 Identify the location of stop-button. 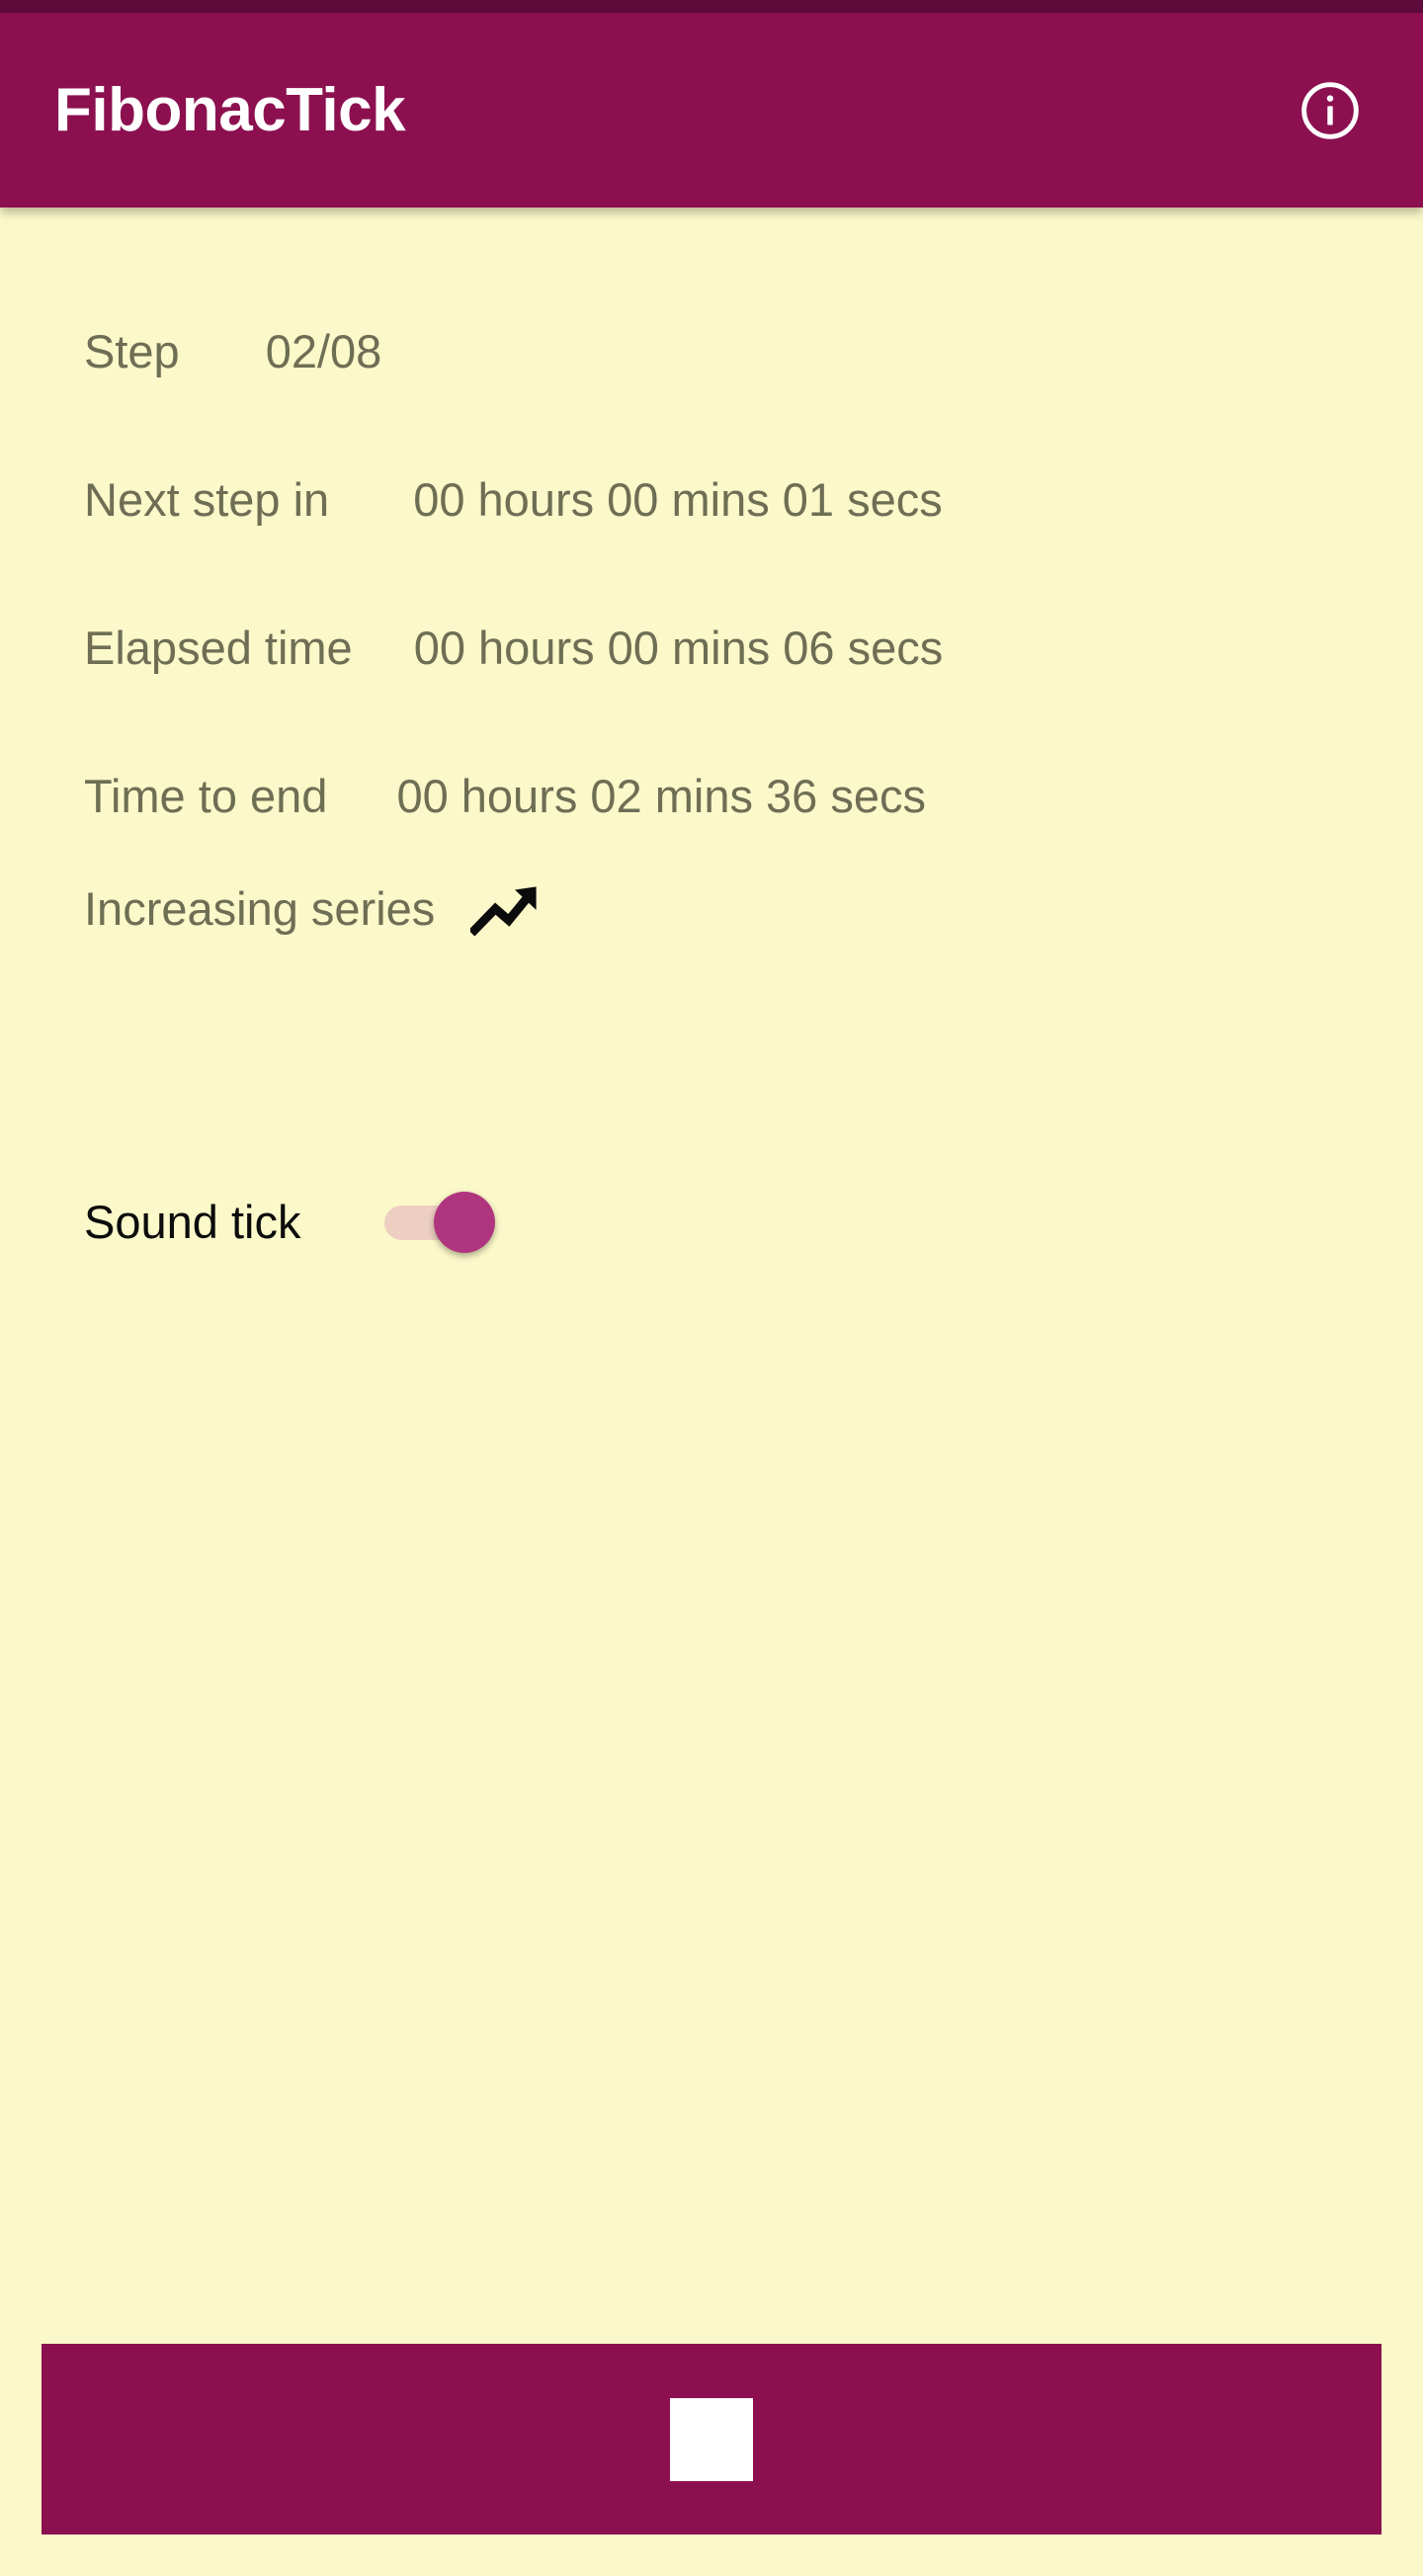
(711, 2439).